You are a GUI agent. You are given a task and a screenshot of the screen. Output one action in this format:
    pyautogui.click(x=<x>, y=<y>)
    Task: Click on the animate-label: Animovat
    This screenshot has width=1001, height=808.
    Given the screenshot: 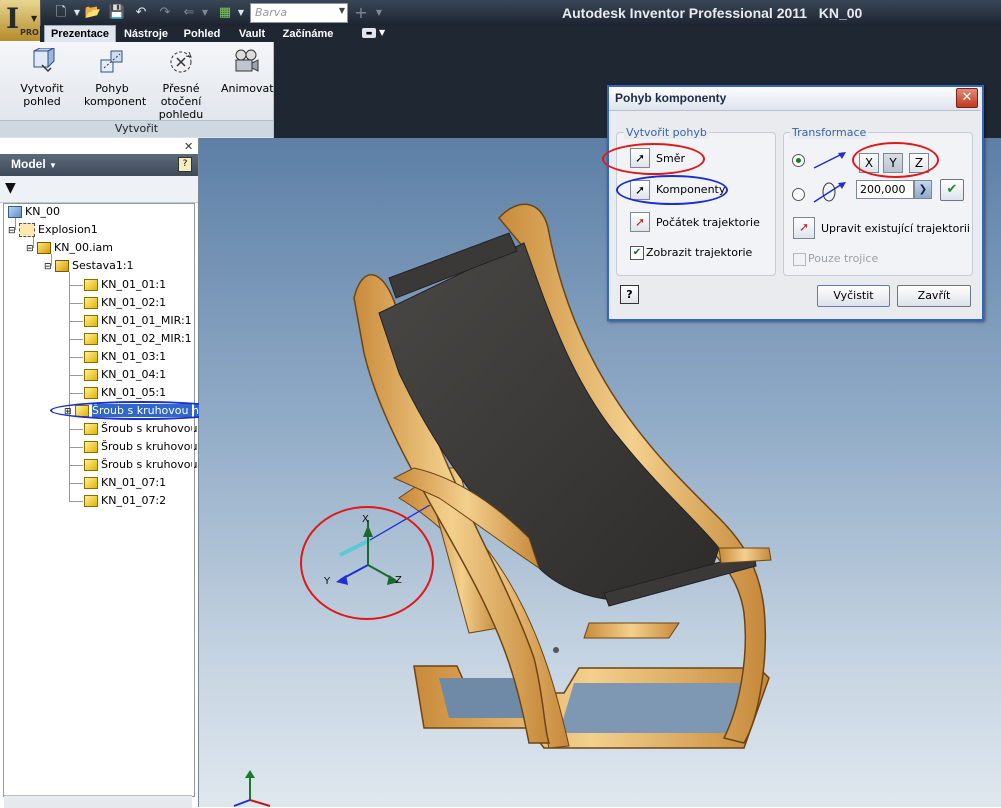 What is the action you would take?
    pyautogui.click(x=247, y=88)
    